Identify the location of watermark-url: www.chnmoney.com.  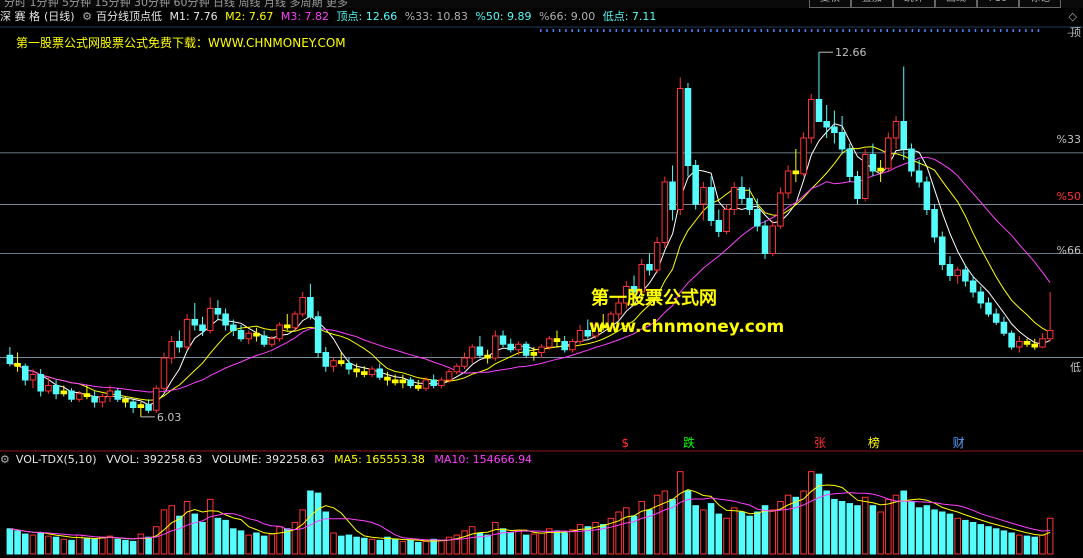
(687, 327).